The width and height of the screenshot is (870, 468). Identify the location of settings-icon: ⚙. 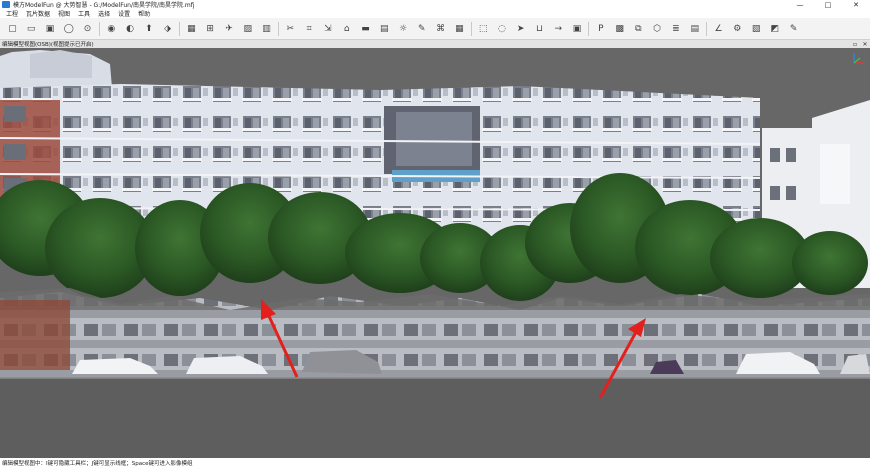
(737, 29).